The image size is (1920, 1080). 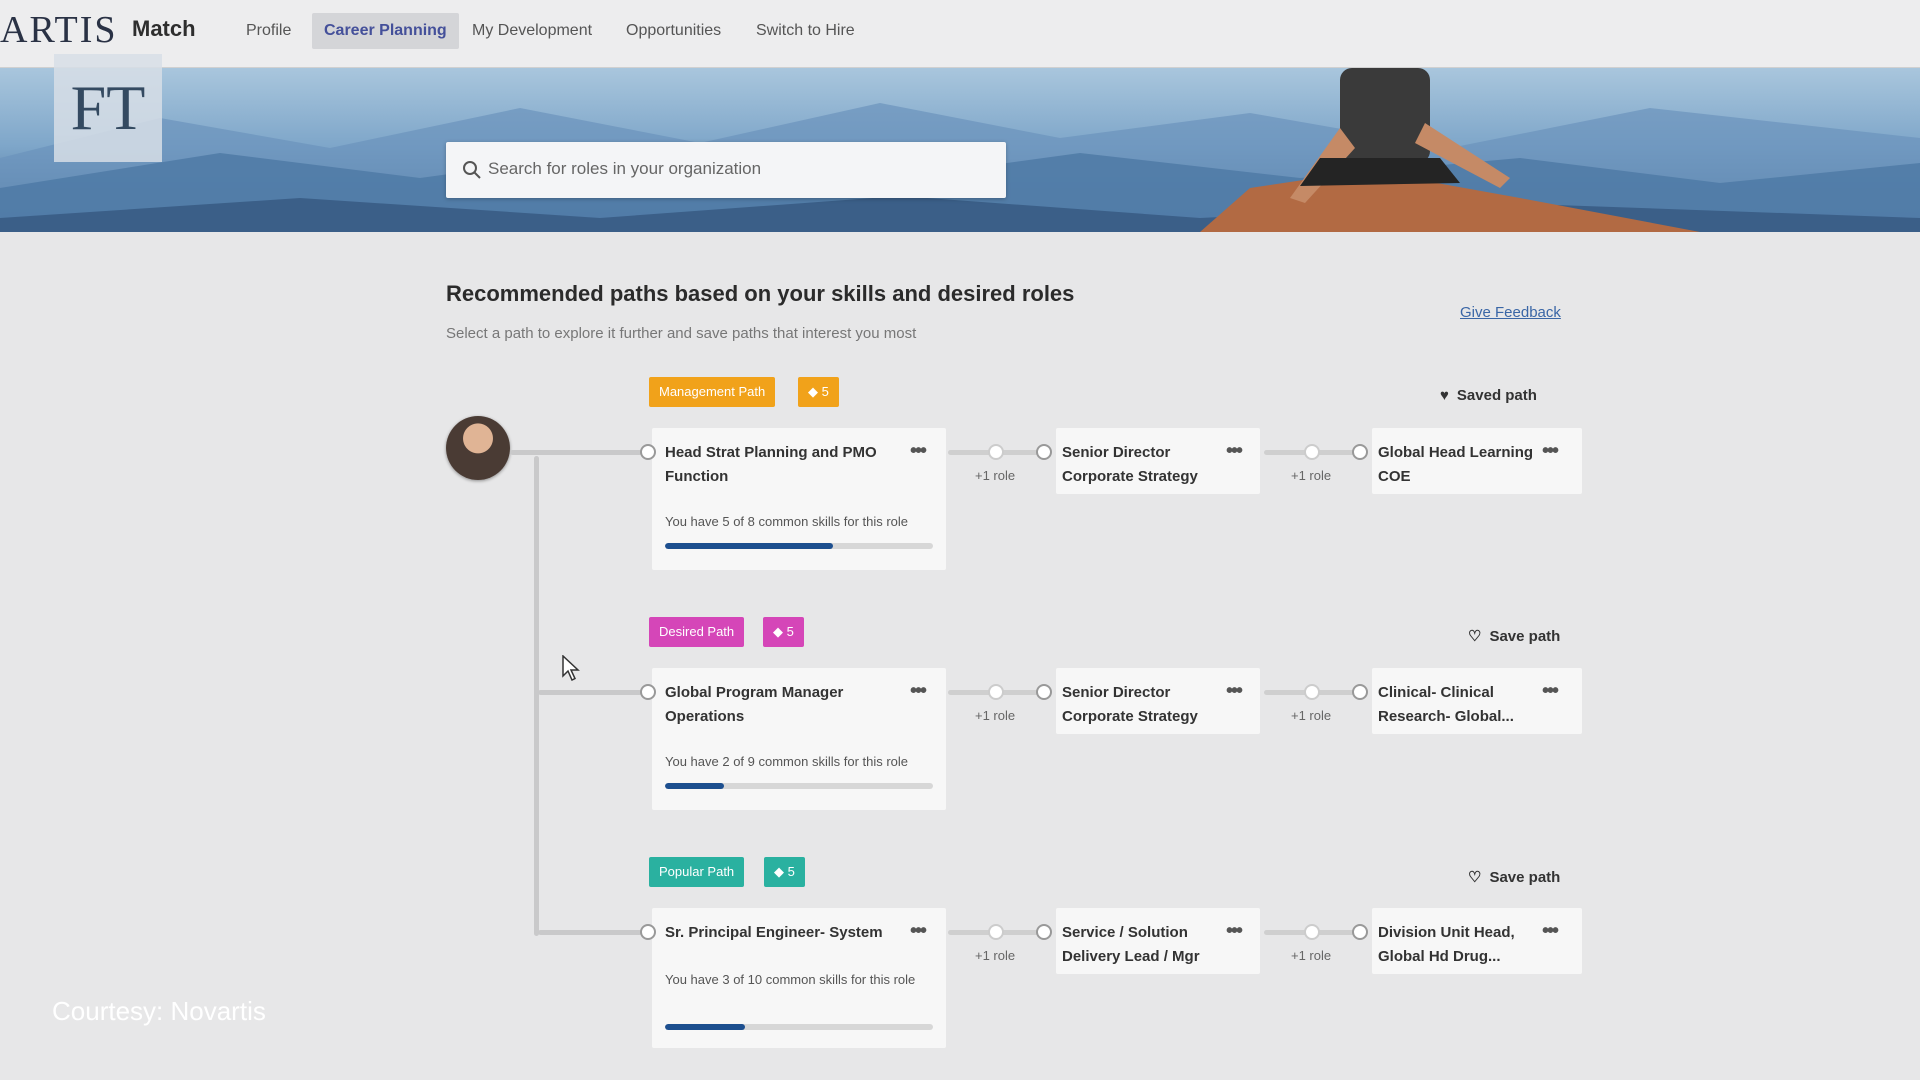 What do you see at coordinates (532, 31) in the screenshot?
I see `nav-my-development: My Development` at bounding box center [532, 31].